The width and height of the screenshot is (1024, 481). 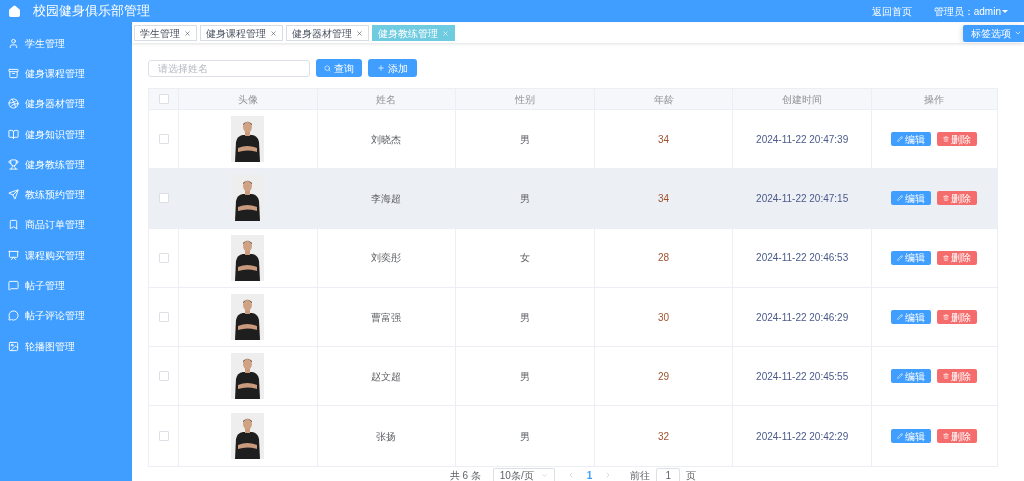 I want to click on caret-icon, so click(x=1005, y=11).